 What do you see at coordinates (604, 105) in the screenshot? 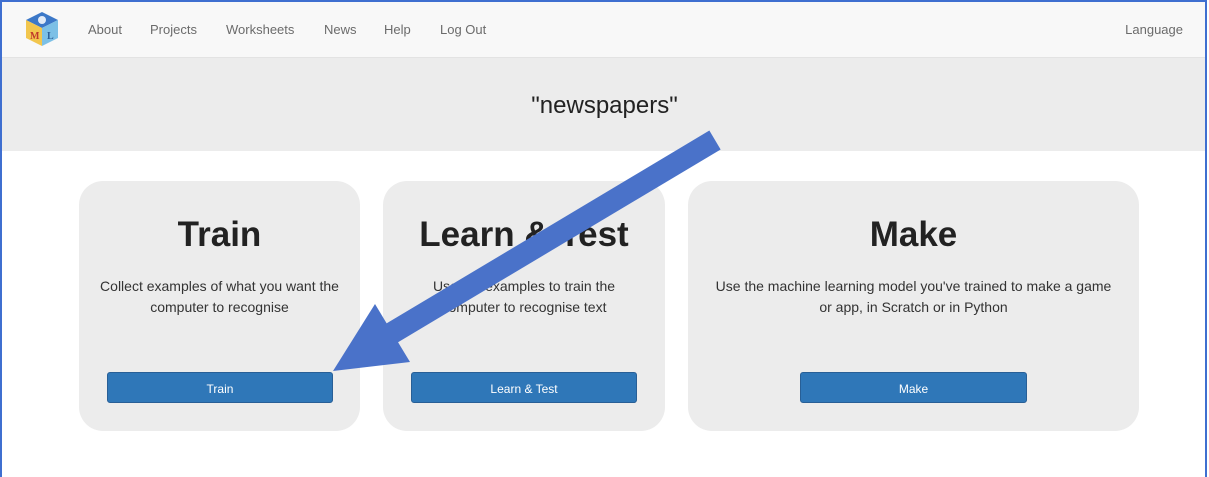
I see `project-title: "newspapers"` at bounding box center [604, 105].